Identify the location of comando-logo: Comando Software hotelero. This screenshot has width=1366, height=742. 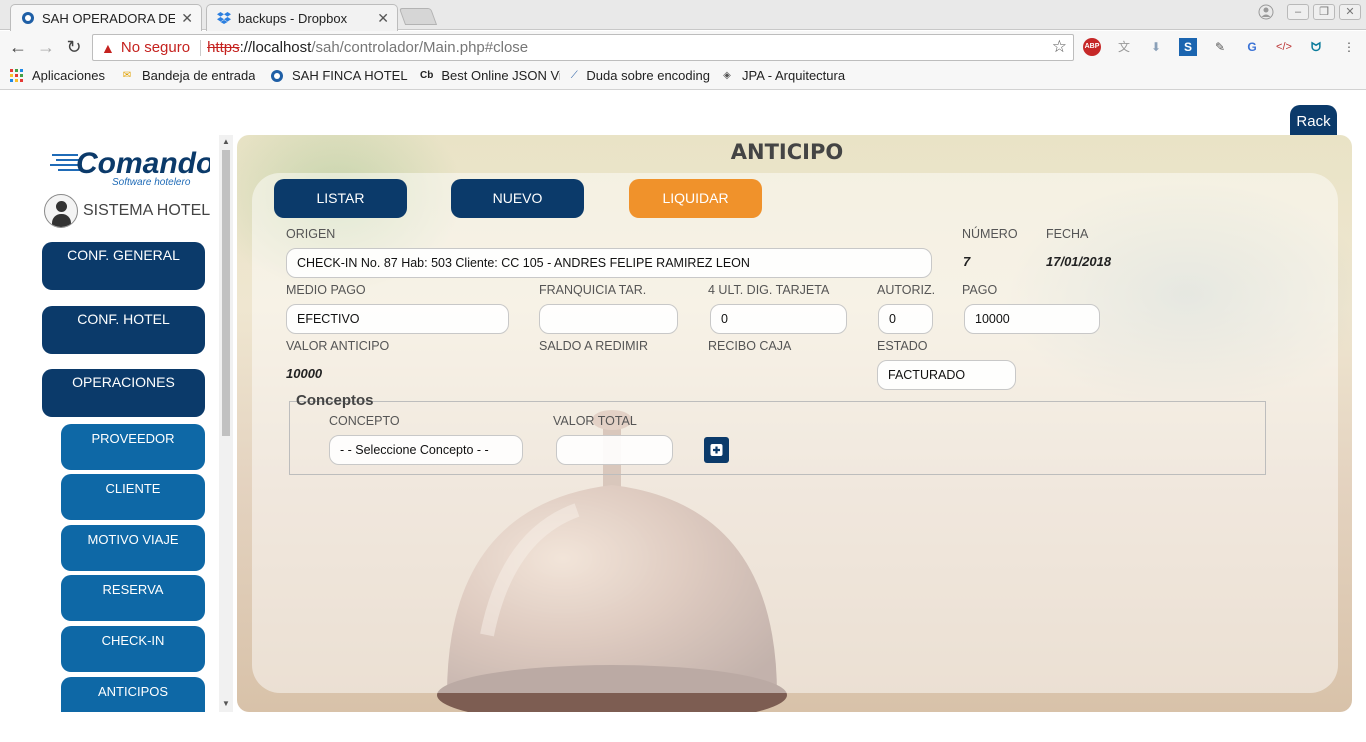
(130, 167).